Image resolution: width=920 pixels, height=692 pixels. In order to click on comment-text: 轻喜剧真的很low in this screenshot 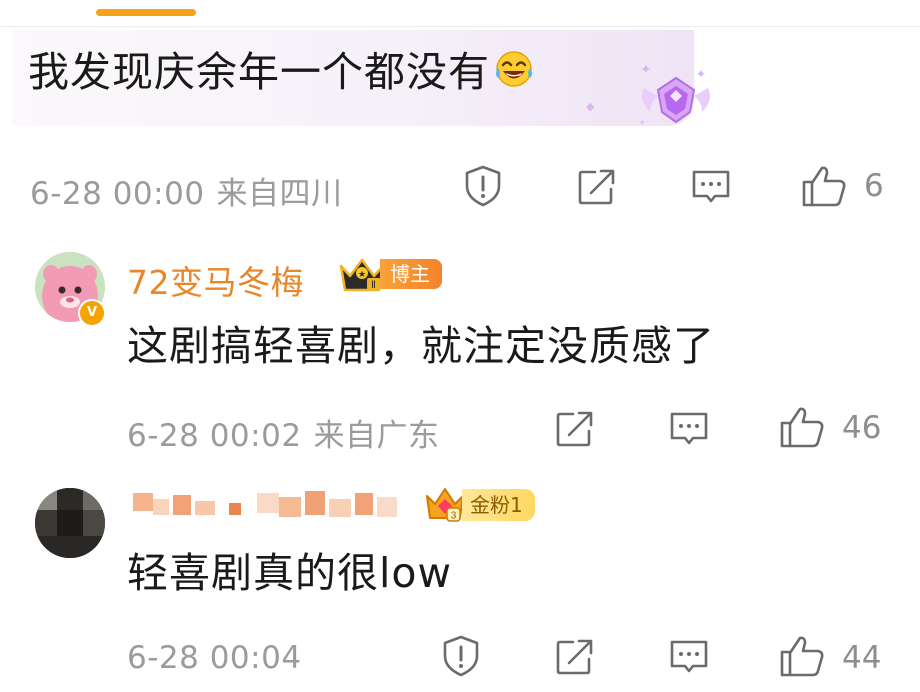, I will do `click(290, 573)`.